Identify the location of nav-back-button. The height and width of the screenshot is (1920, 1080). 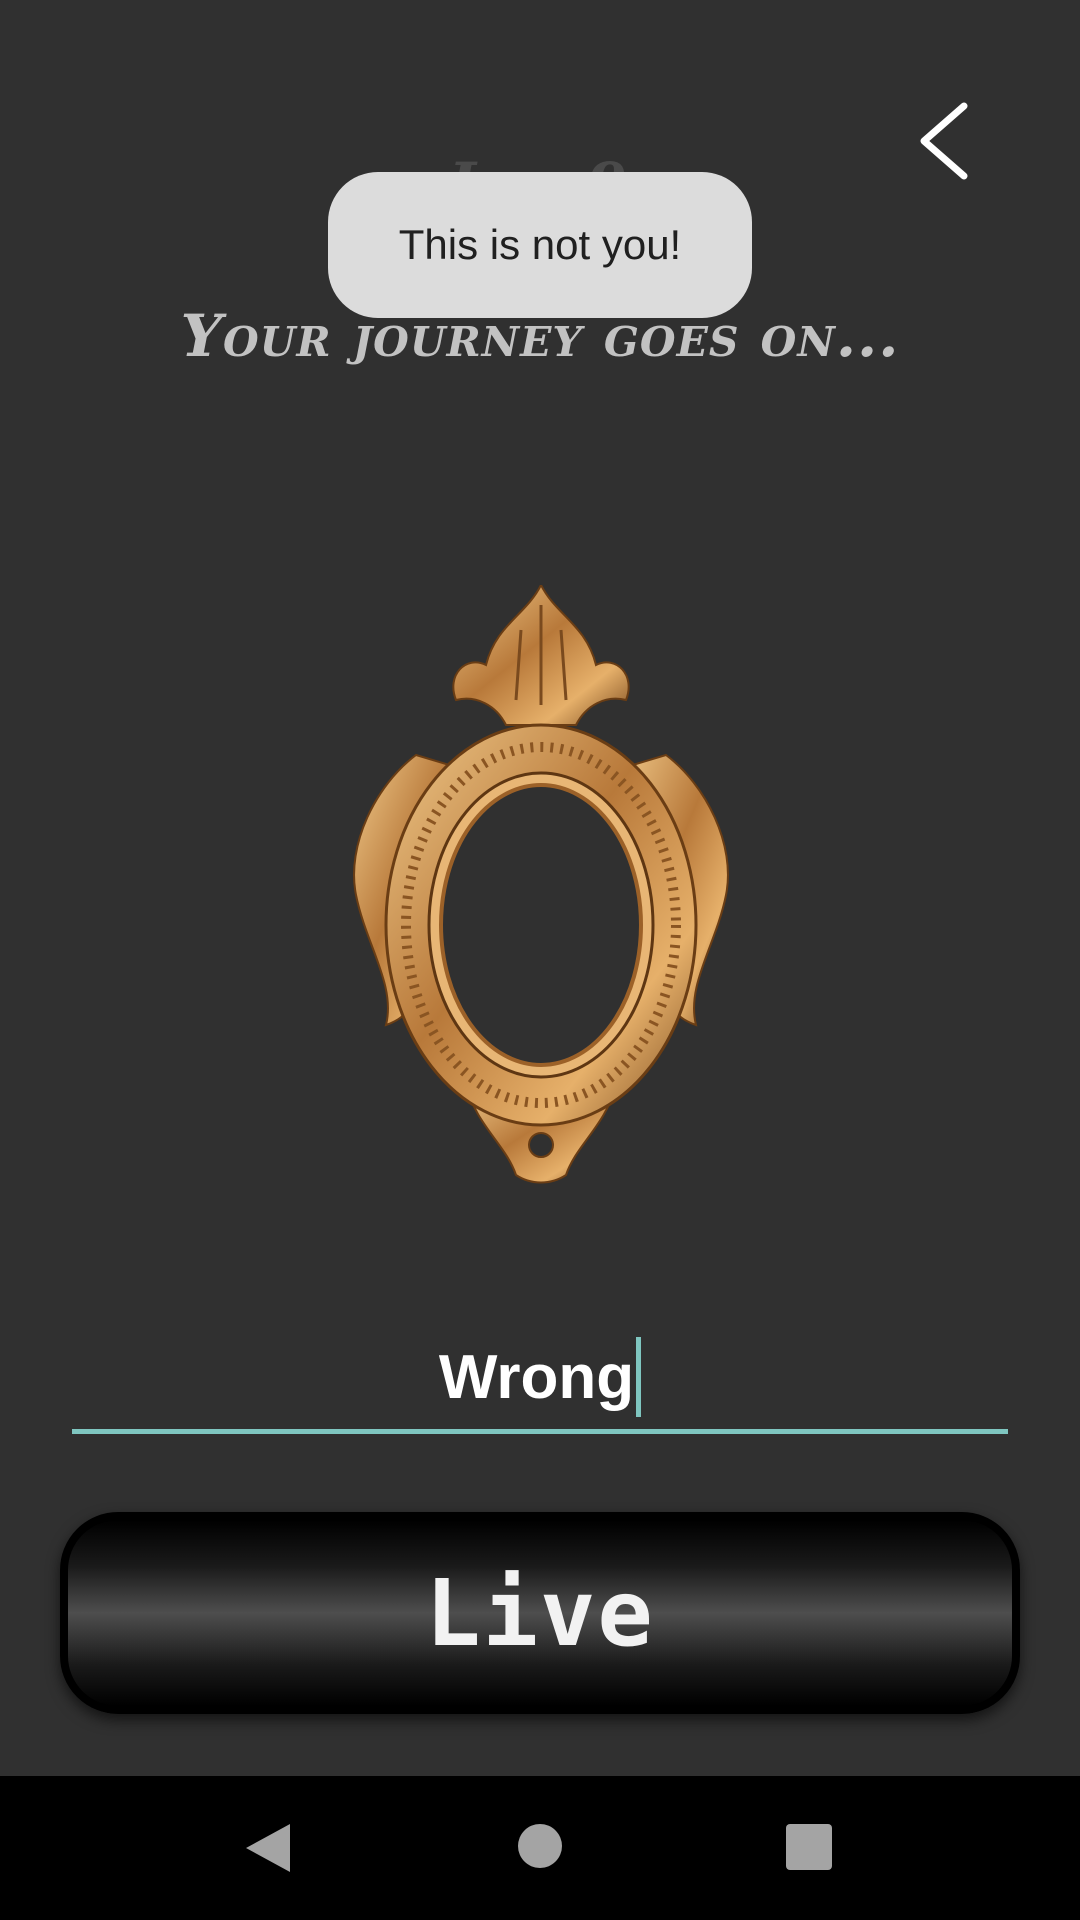
(268, 1850).